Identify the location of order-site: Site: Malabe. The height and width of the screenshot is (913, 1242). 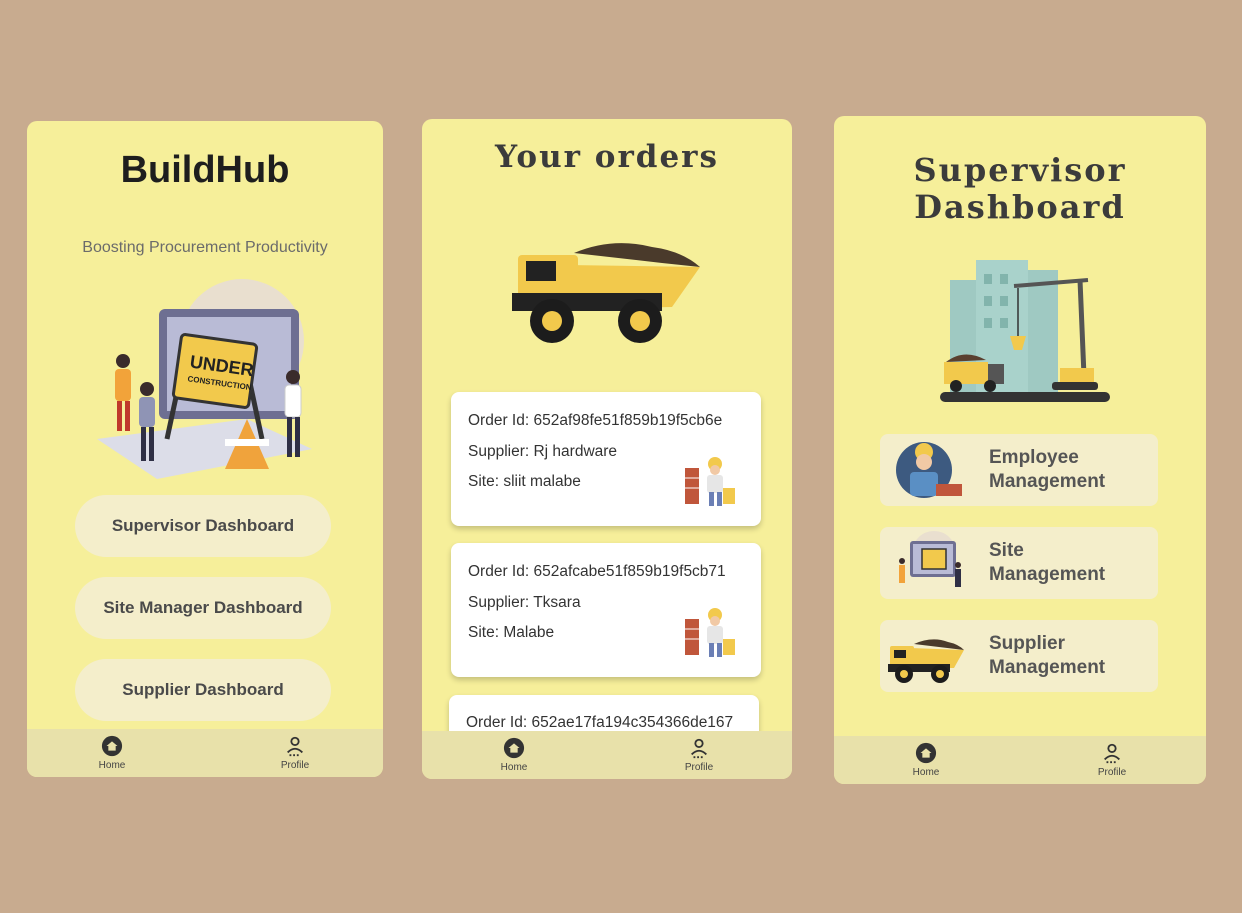
(511, 632).